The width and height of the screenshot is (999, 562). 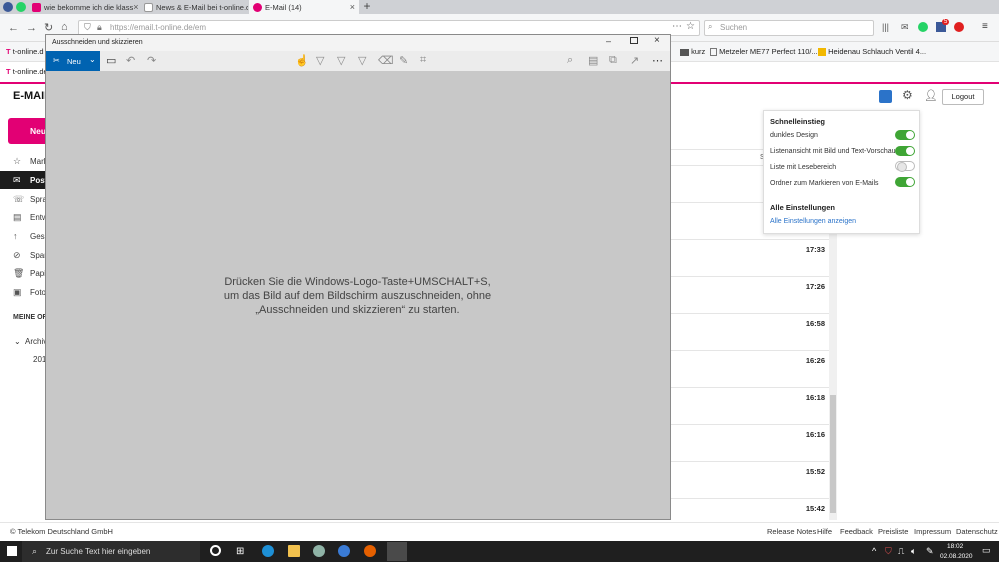 What do you see at coordinates (362, 60) in the screenshot?
I see `highlighter-icon: ▽` at bounding box center [362, 60].